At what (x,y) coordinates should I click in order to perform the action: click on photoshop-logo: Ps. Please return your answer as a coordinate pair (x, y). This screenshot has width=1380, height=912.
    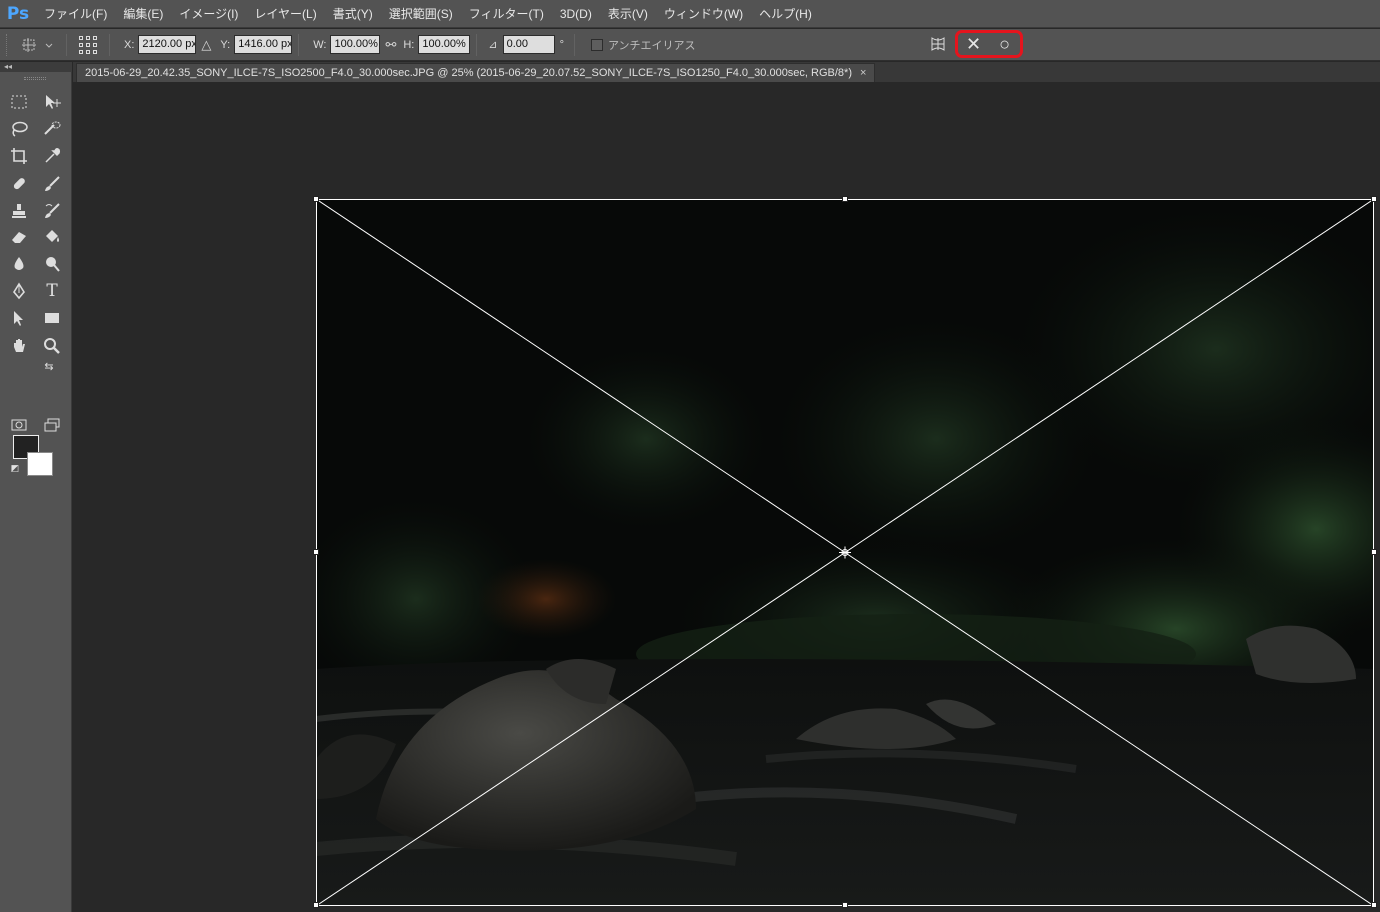
    Looking at the image, I should click on (18, 13).